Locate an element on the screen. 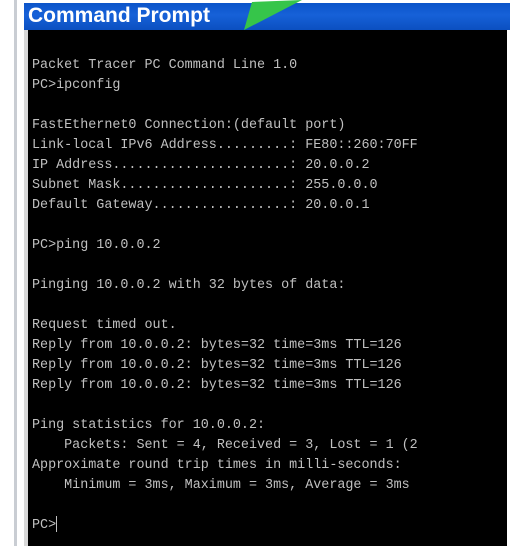 This screenshot has width=510, height=546. console-line: Request timed out. is located at coordinates (104, 325).